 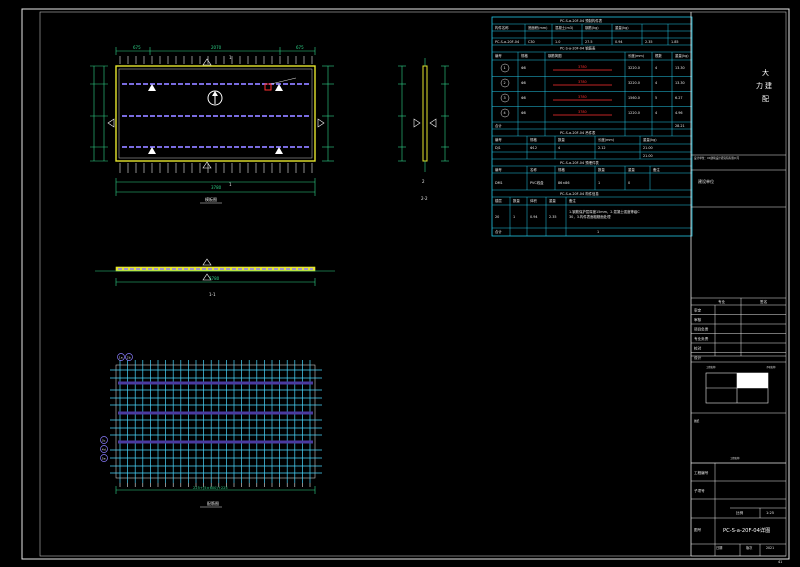 I want to click on dim-top-left: 675, so click(x=137, y=47).